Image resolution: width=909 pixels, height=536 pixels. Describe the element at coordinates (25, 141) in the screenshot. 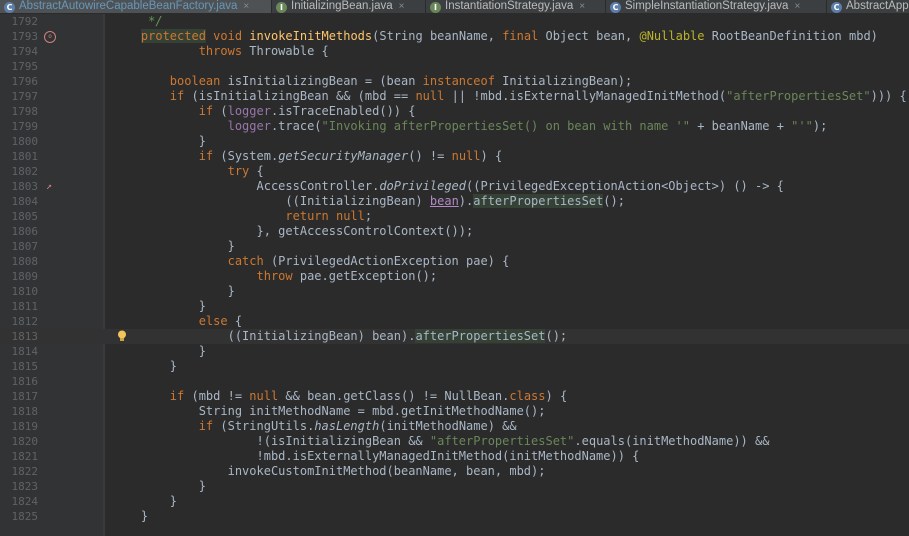

I see `line-number: 1800` at that location.